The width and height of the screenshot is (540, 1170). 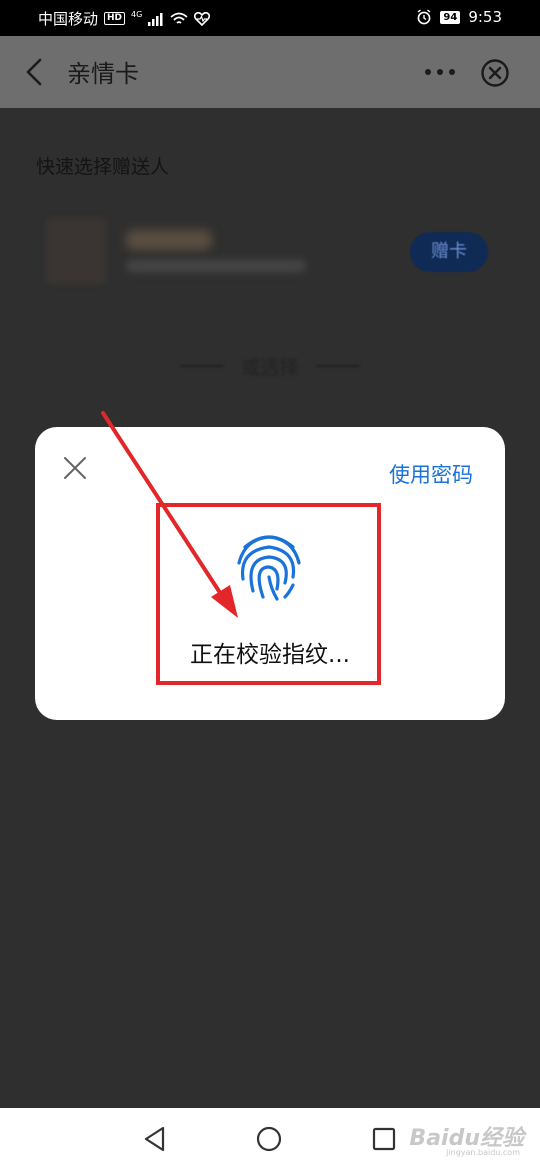 What do you see at coordinates (169, 240) in the screenshot?
I see `contact-name-blurred` at bounding box center [169, 240].